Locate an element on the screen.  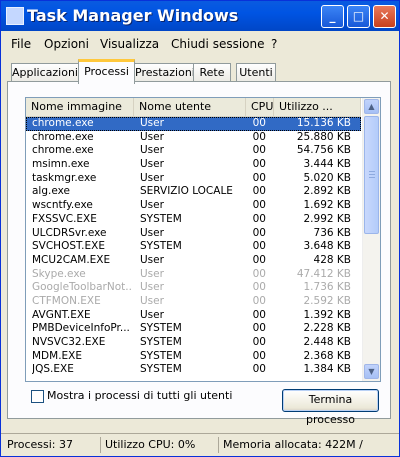
table-row: chrome.exe User 00 15.136 KB is located at coordinates (193, 124).